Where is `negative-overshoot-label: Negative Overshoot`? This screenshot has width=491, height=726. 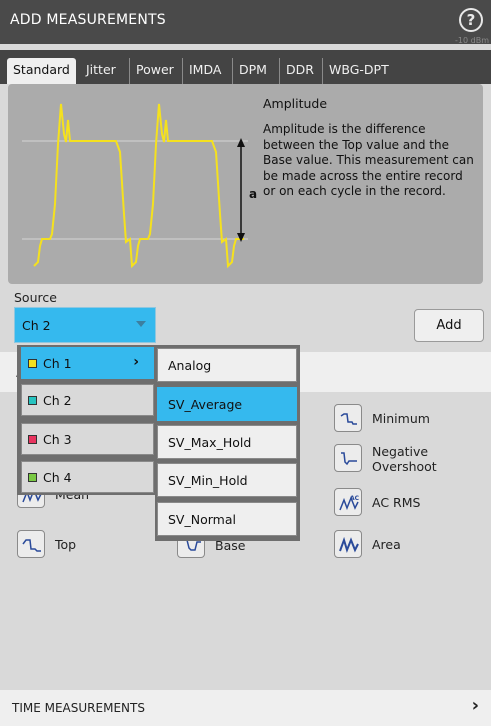 negative-overshoot-label: Negative Overshoot is located at coordinates (404, 459).